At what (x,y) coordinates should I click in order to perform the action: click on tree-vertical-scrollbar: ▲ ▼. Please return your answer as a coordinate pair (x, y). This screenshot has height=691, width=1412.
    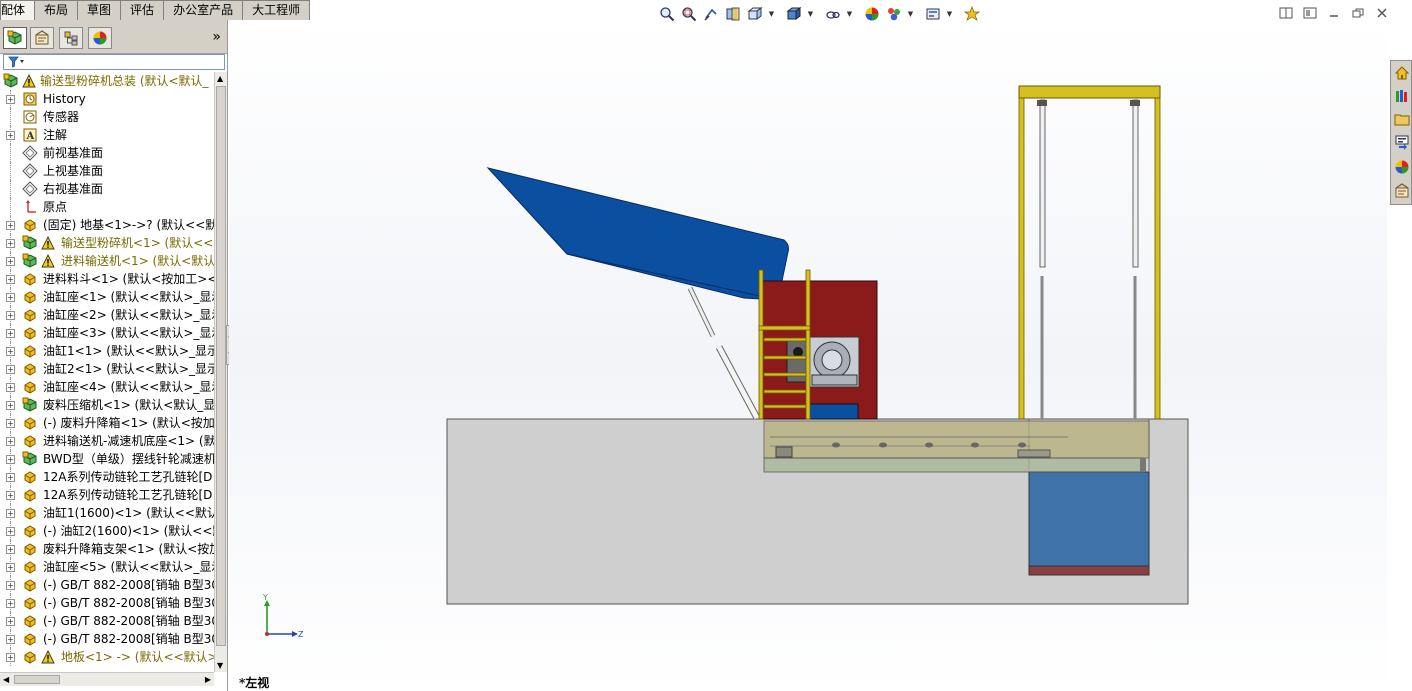
    Looking at the image, I should click on (220, 372).